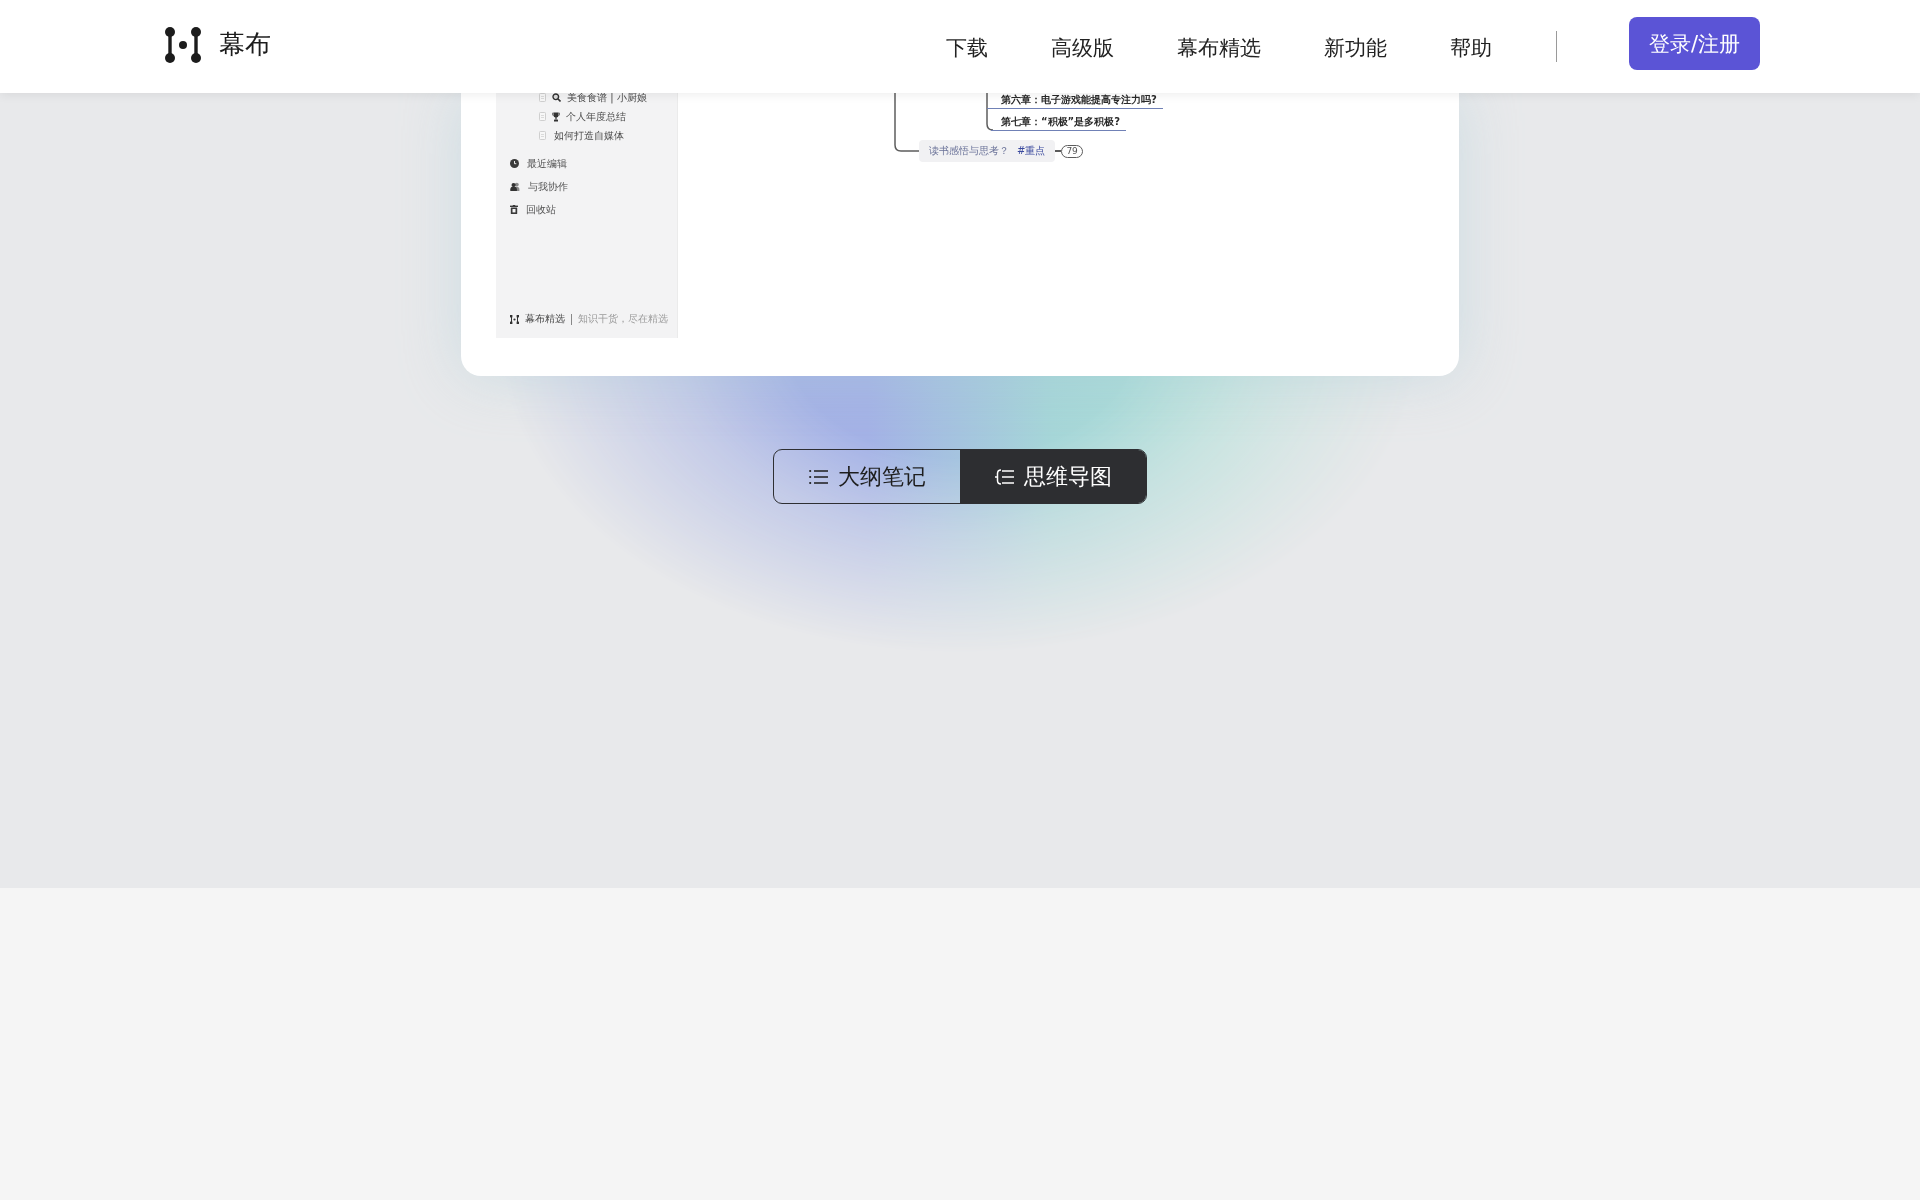  What do you see at coordinates (623, 319) in the screenshot?
I see `slogan-text: 知识干货，尽在精选` at bounding box center [623, 319].